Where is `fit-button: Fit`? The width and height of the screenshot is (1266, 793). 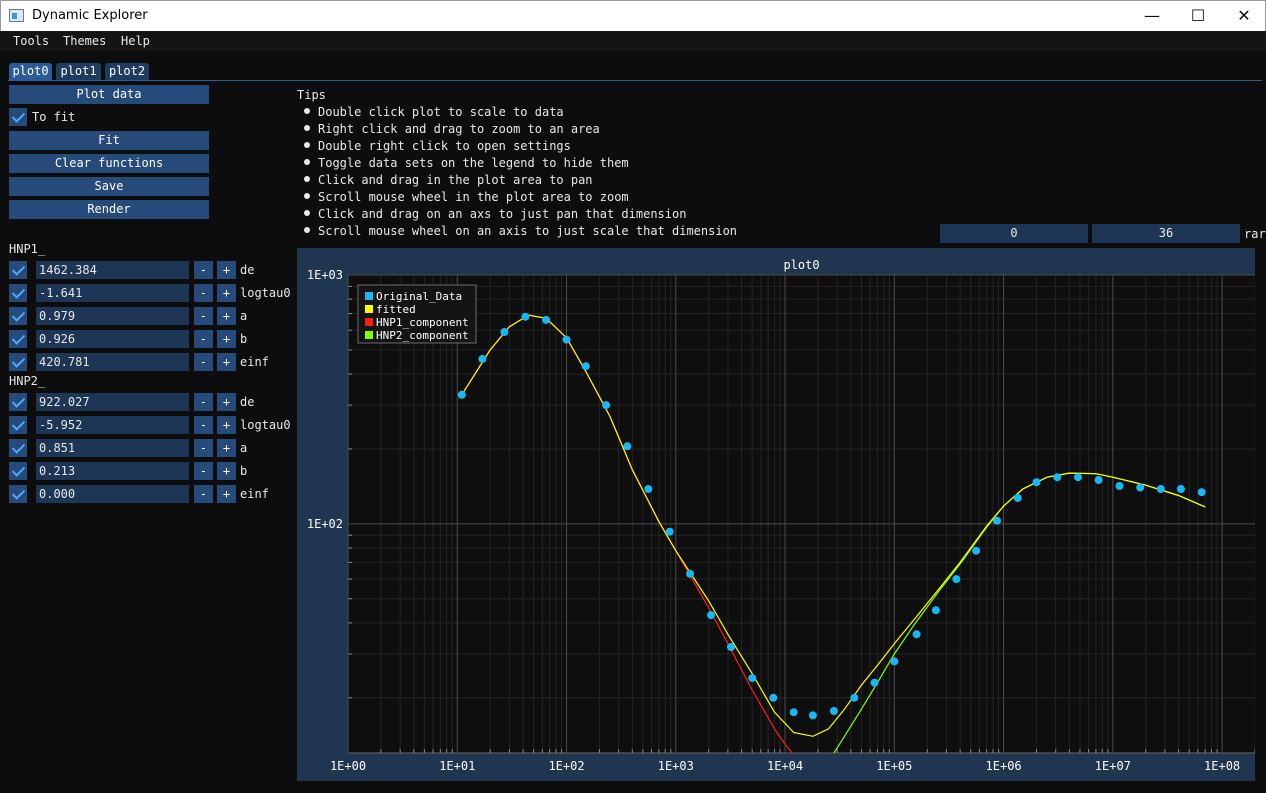 fit-button: Fit is located at coordinates (109, 140).